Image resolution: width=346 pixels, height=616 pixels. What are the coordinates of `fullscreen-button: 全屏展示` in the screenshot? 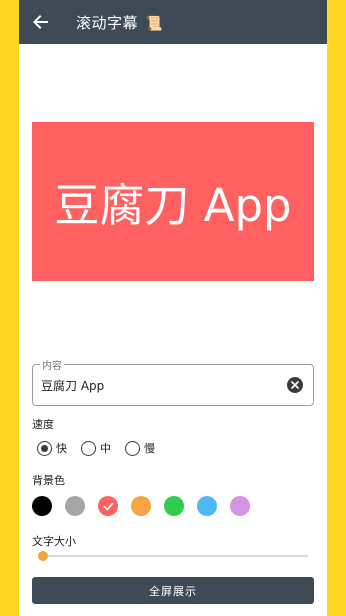 It's located at (173, 590).